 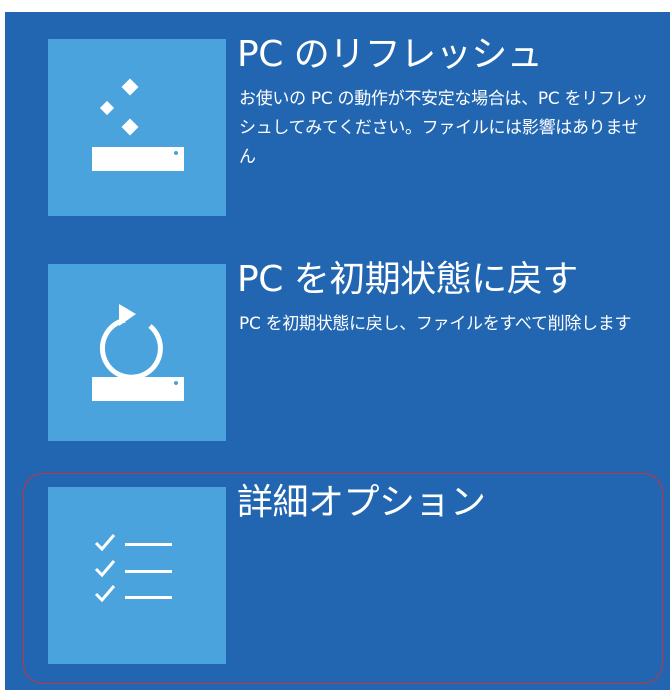 What do you see at coordinates (390, 54) in the screenshot?
I see `option-title: PC のリフレッシュ` at bounding box center [390, 54].